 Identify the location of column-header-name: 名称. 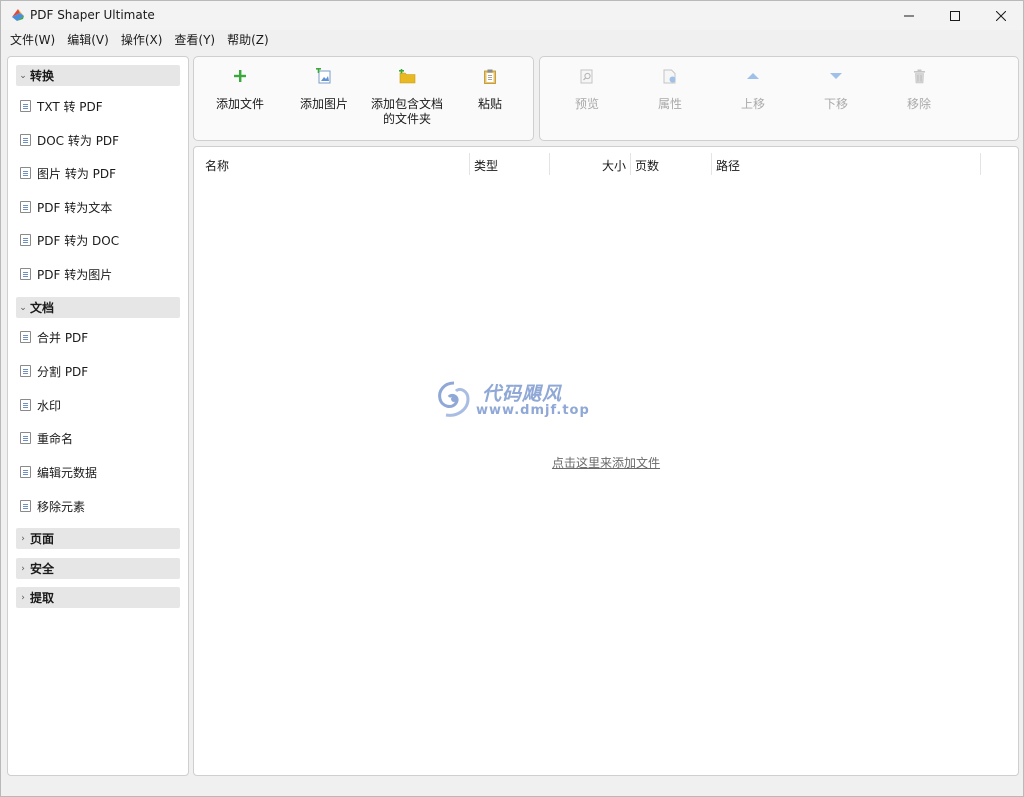
(217, 165).